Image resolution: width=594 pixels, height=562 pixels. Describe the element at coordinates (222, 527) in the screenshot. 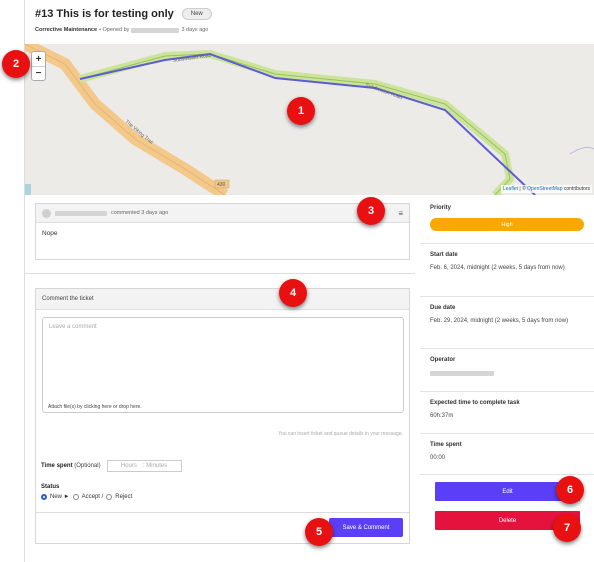

I see `form-footer: Save & Comment` at that location.